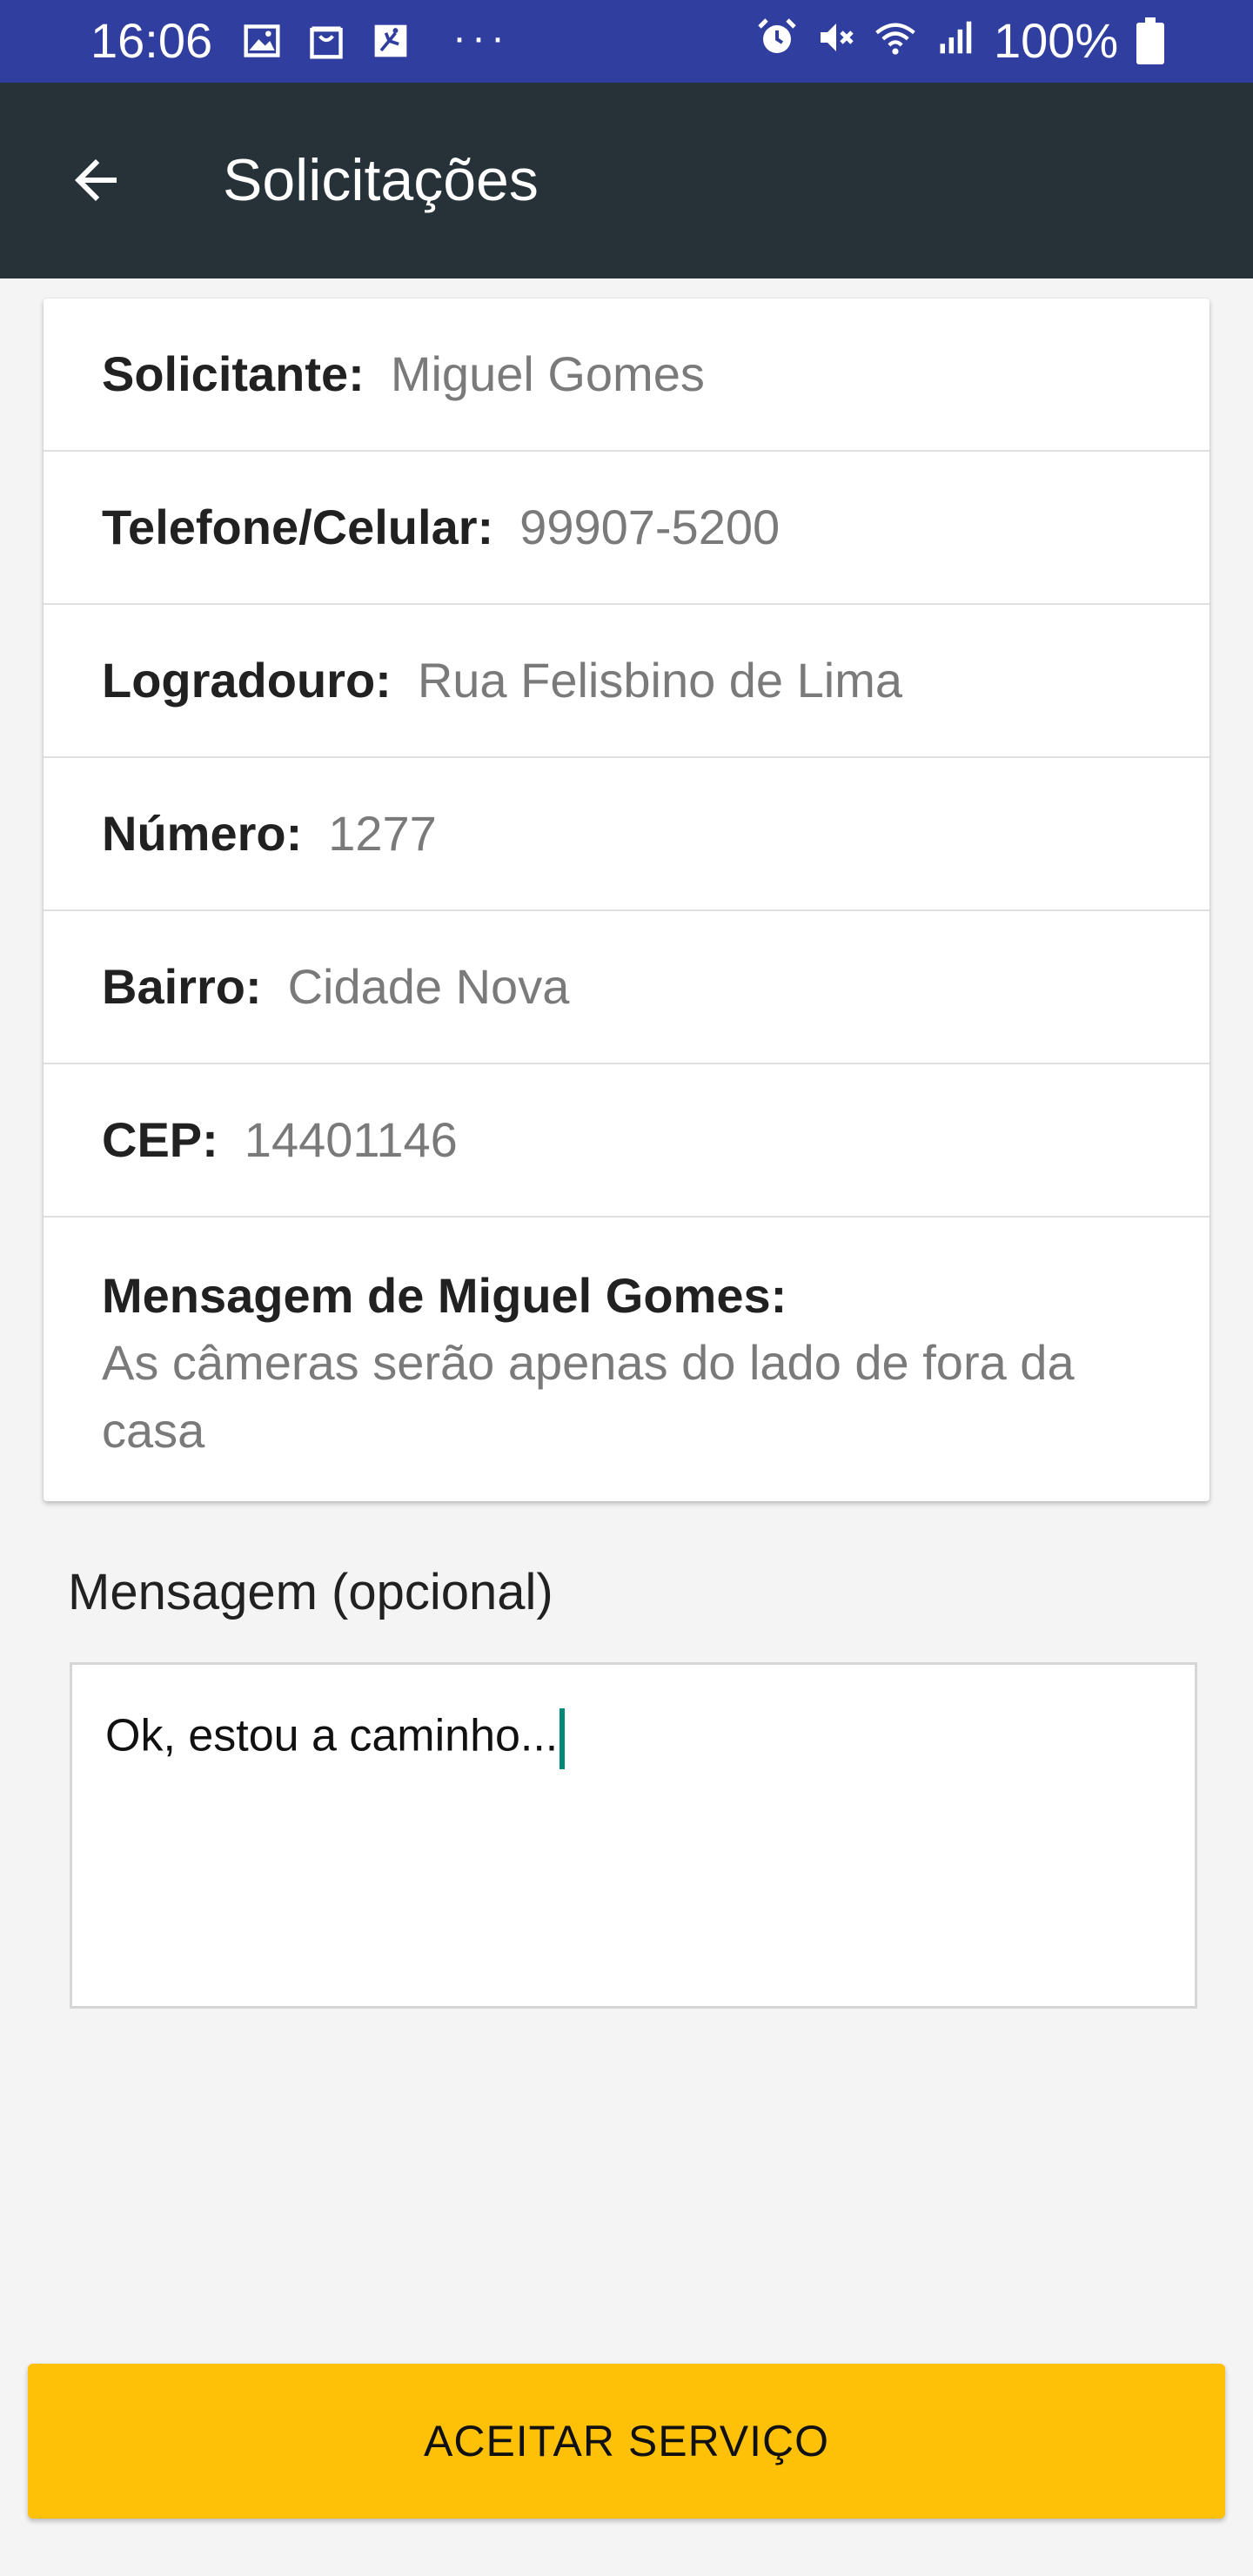 This screenshot has width=1253, height=2576. I want to click on district-row: Bairro: Cidade Nova, so click(626, 987).